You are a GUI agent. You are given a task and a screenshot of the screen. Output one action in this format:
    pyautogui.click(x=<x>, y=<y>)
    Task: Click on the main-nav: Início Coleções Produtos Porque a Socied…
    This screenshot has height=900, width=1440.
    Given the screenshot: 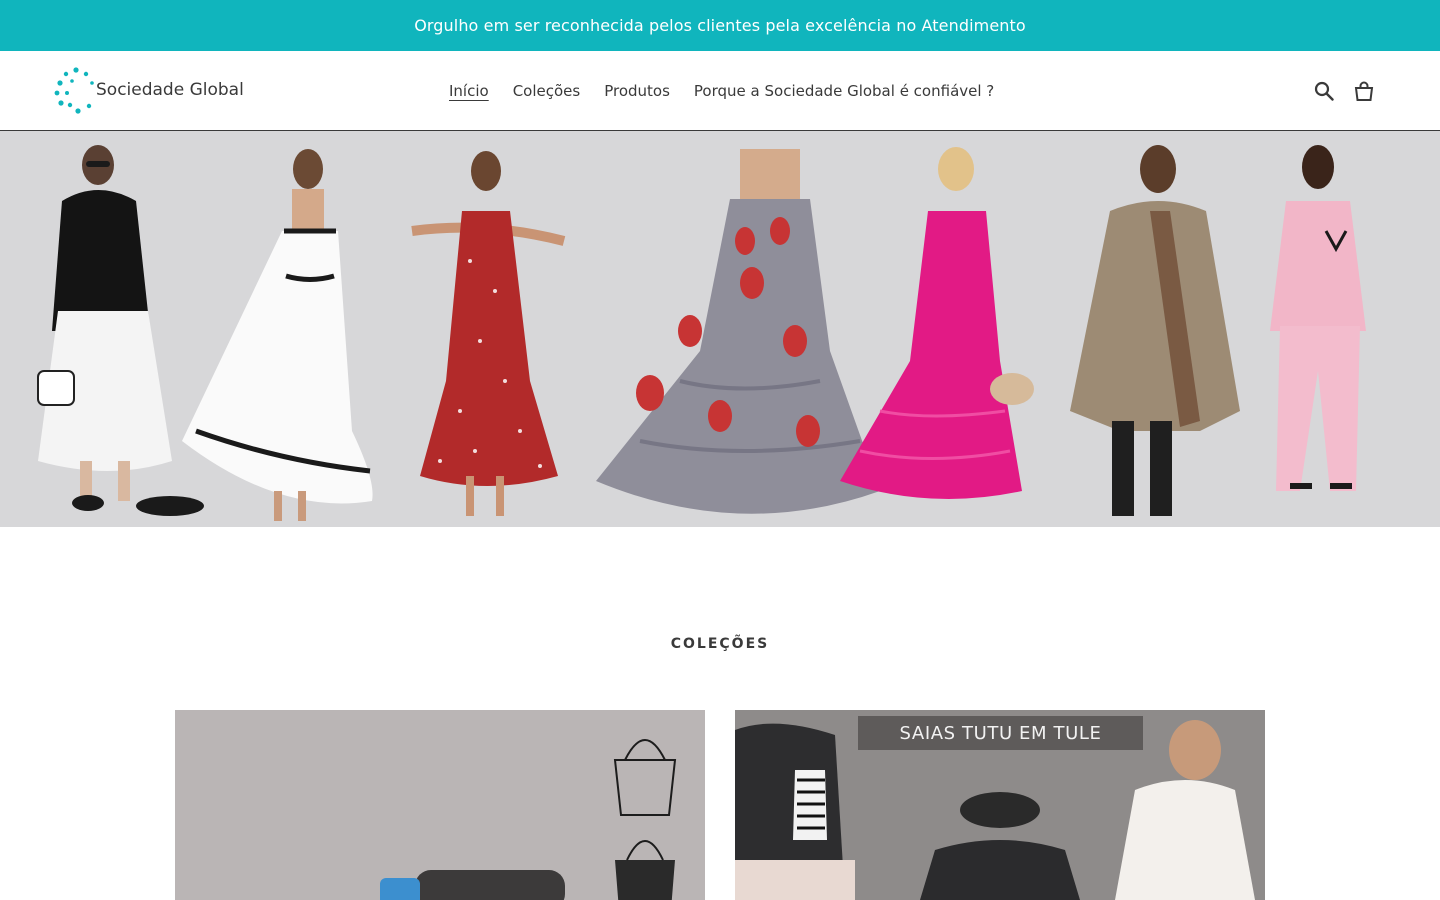 What is the action you would take?
    pyautogui.click(x=733, y=90)
    